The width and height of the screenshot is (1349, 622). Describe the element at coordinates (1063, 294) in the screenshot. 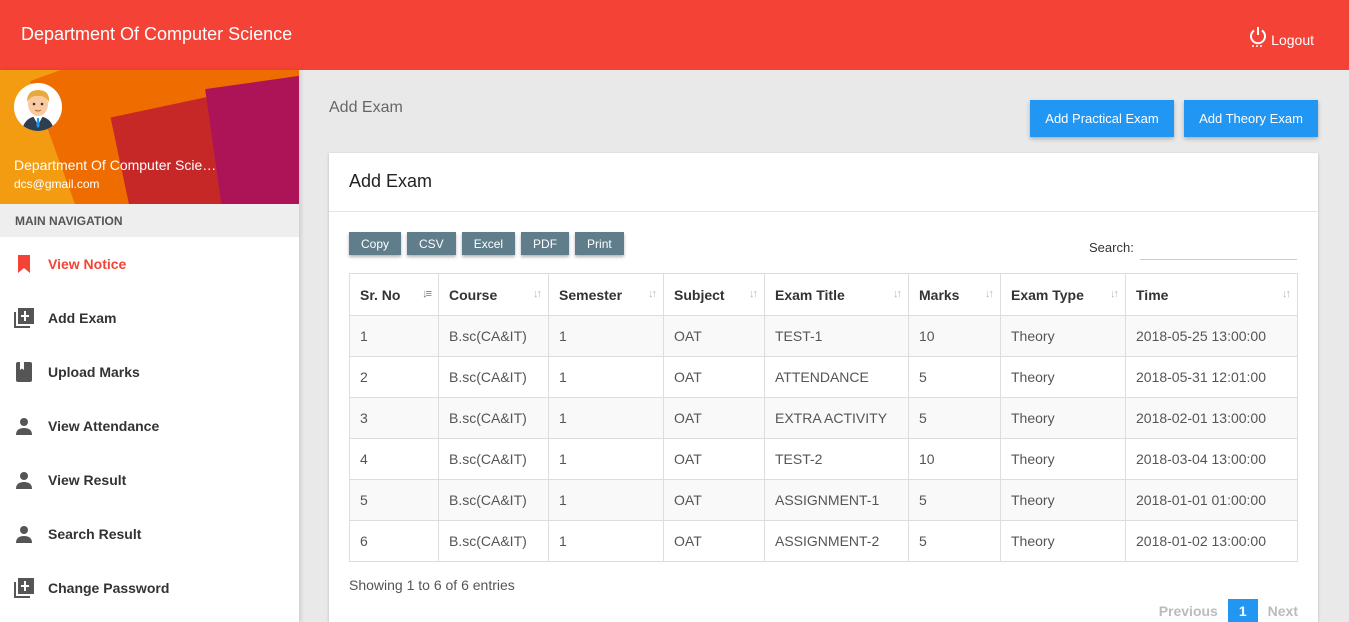

I see `column-header-exam-type: Exam Type ↓↑` at that location.